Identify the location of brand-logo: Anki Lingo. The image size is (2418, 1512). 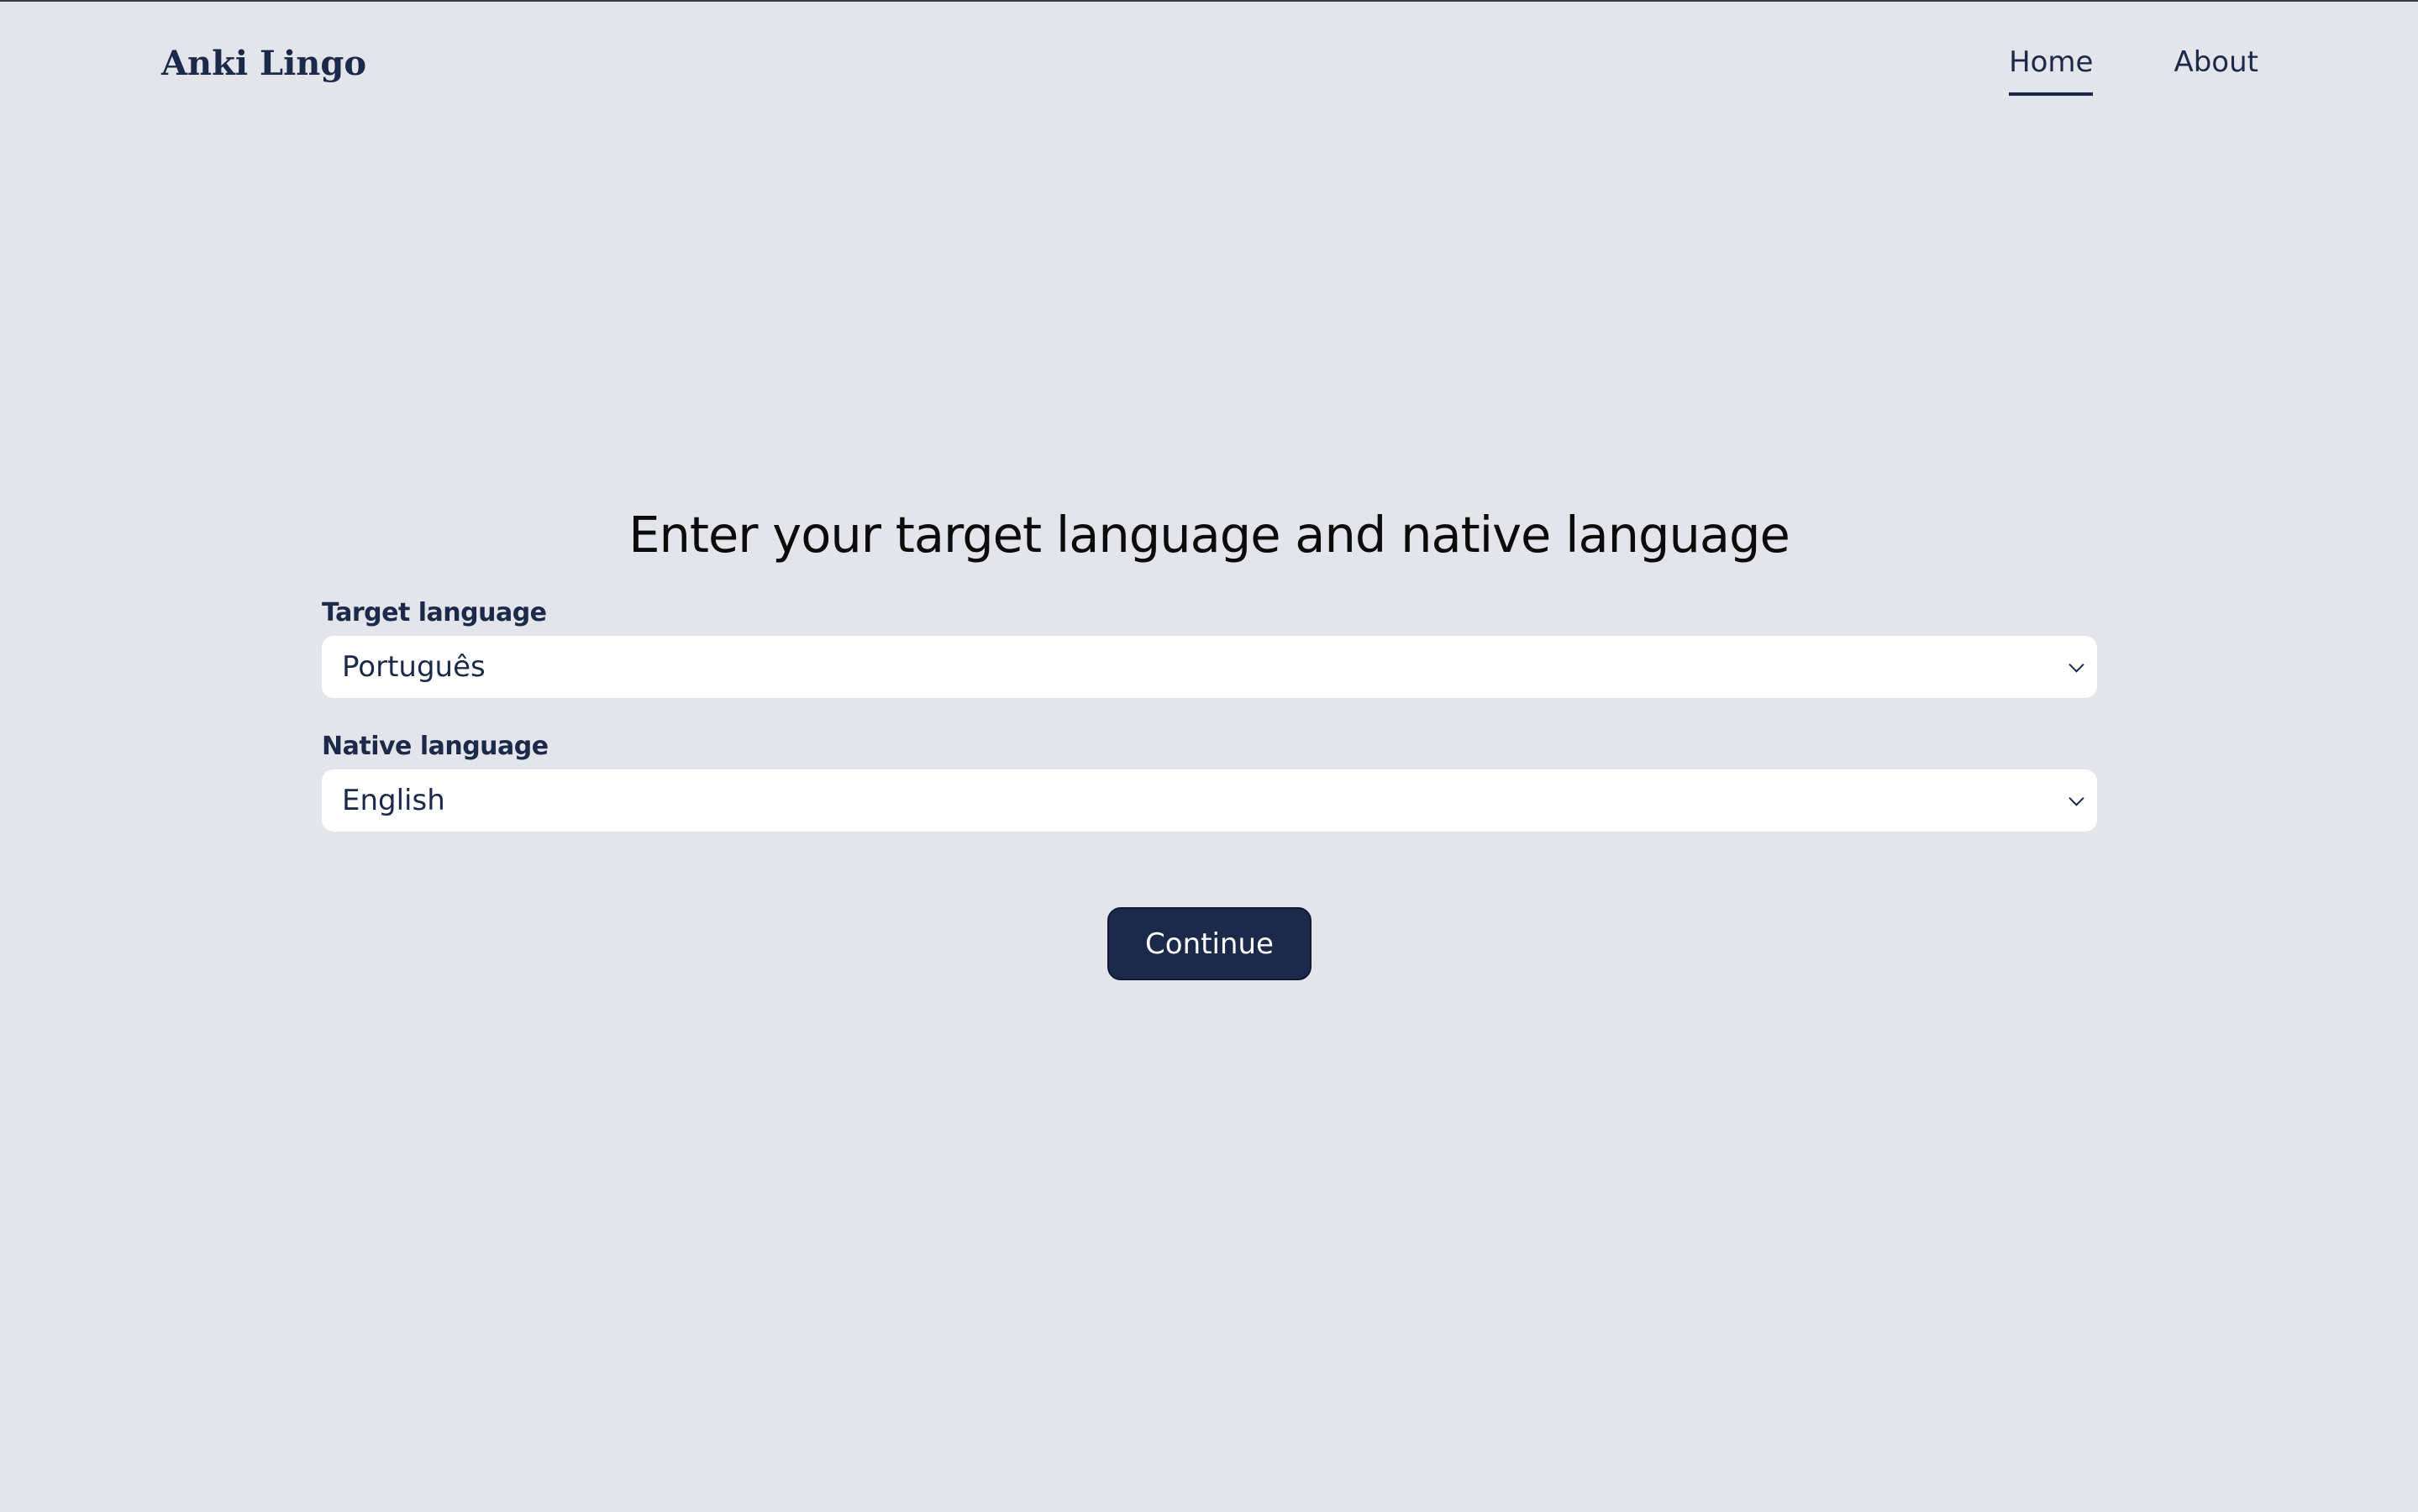
(263, 63).